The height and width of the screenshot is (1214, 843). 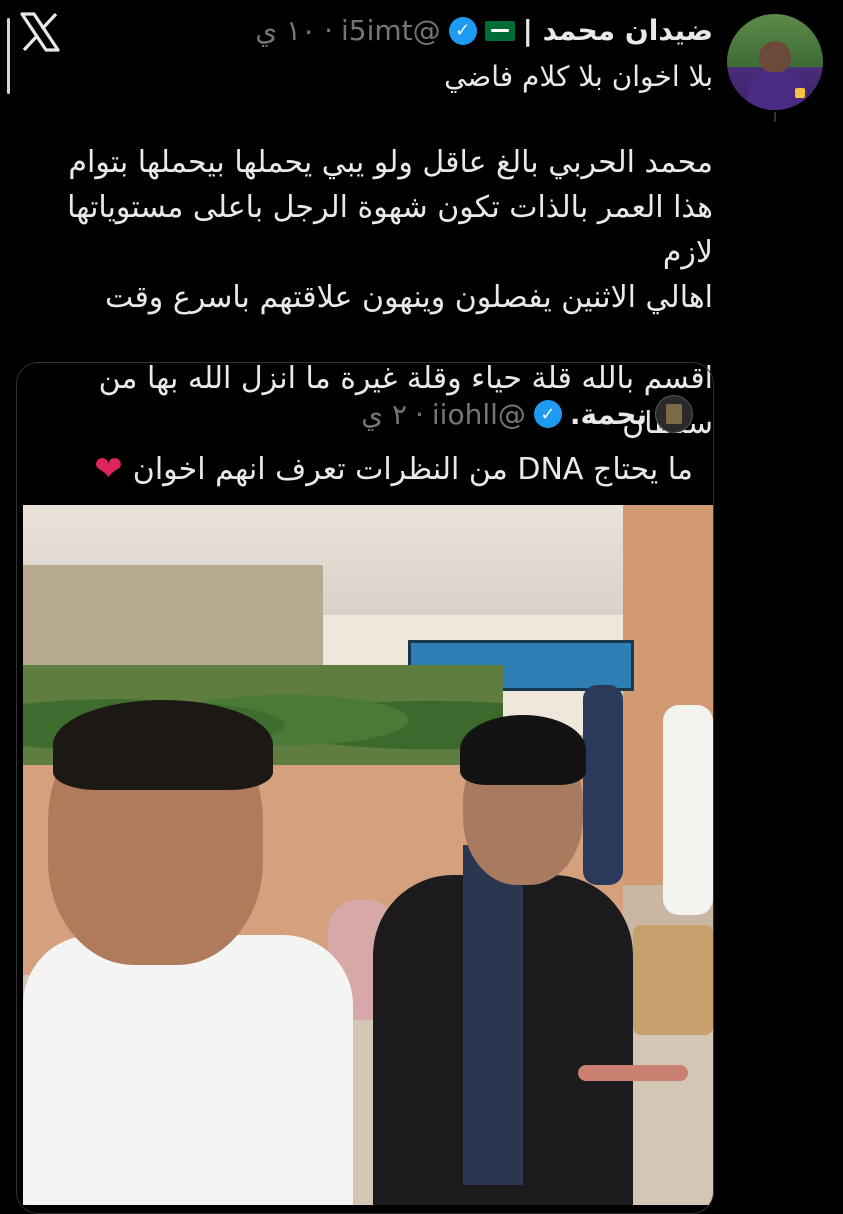 I want to click on thread-line, so click(x=775, y=117).